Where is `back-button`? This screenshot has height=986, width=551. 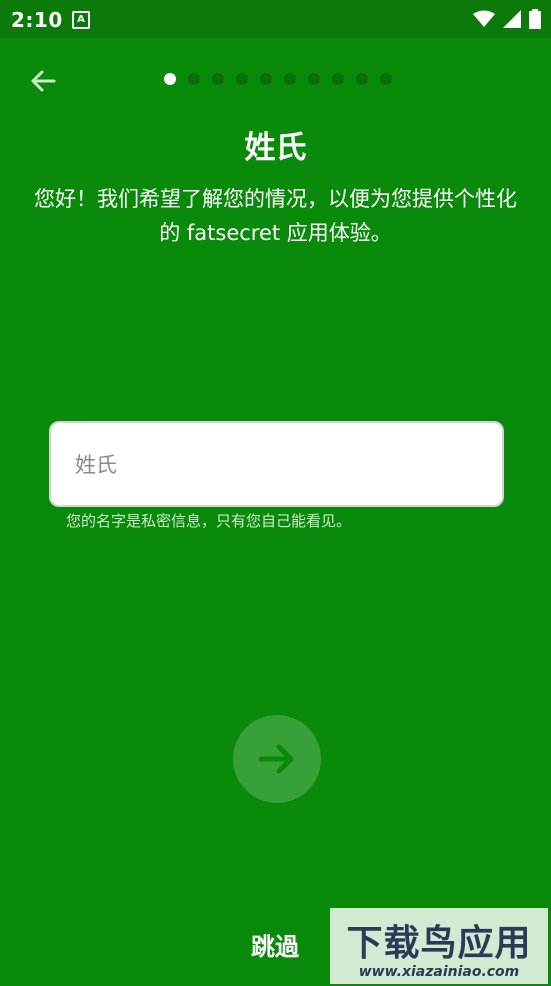
back-button is located at coordinates (44, 82).